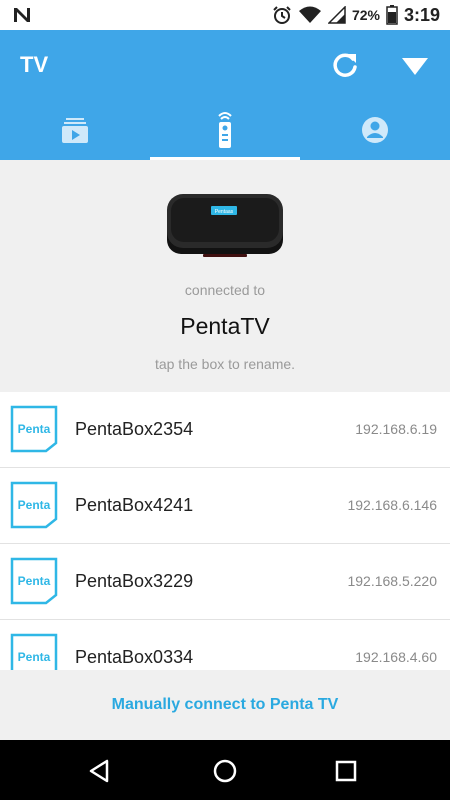  I want to click on device-row: Penta PentaBox0334 192.168.4.60, so click(225, 645).